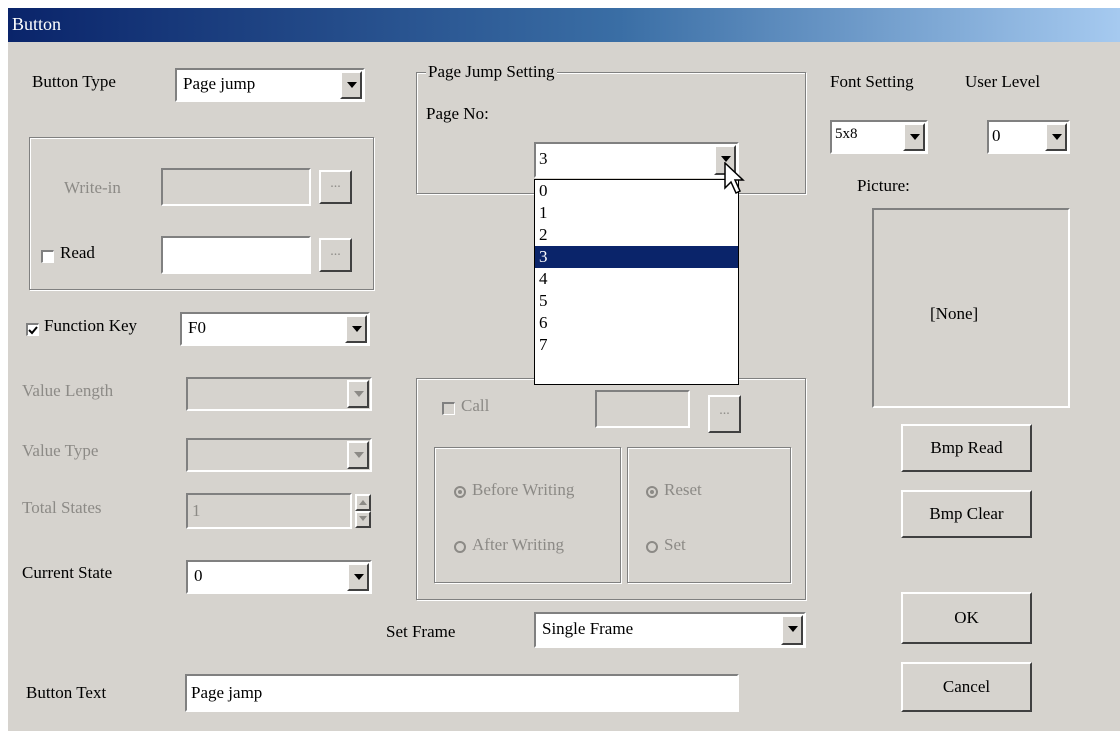 The width and height of the screenshot is (1120, 731). Describe the element at coordinates (636, 160) in the screenshot. I see `page-no-select: 3` at that location.